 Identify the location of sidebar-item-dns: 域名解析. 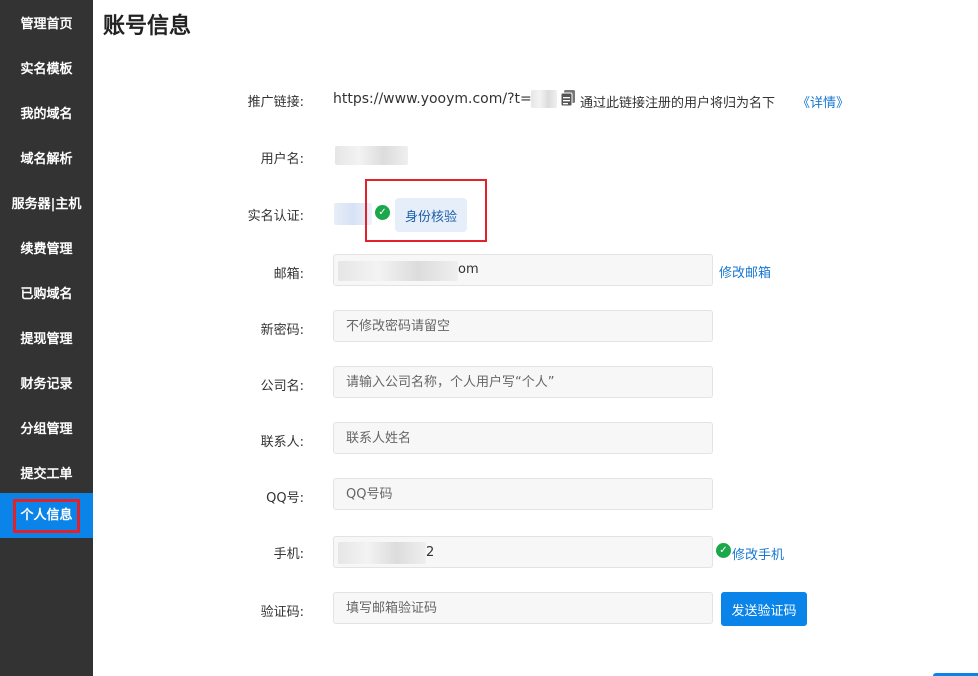
(46, 157).